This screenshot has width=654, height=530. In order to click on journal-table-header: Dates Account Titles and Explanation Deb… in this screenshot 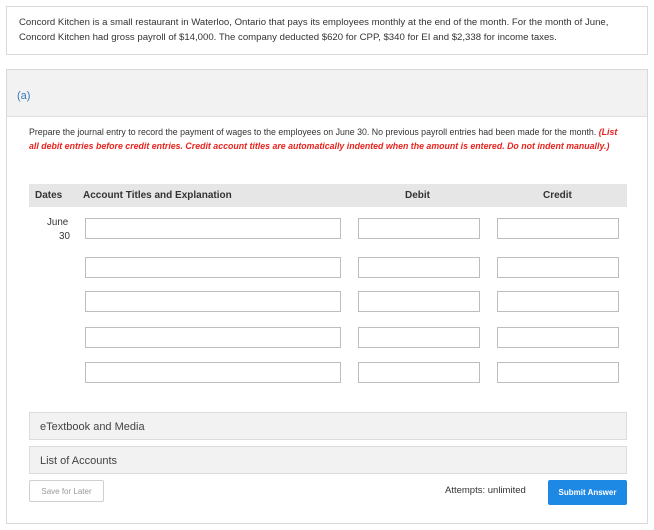, I will do `click(328, 195)`.